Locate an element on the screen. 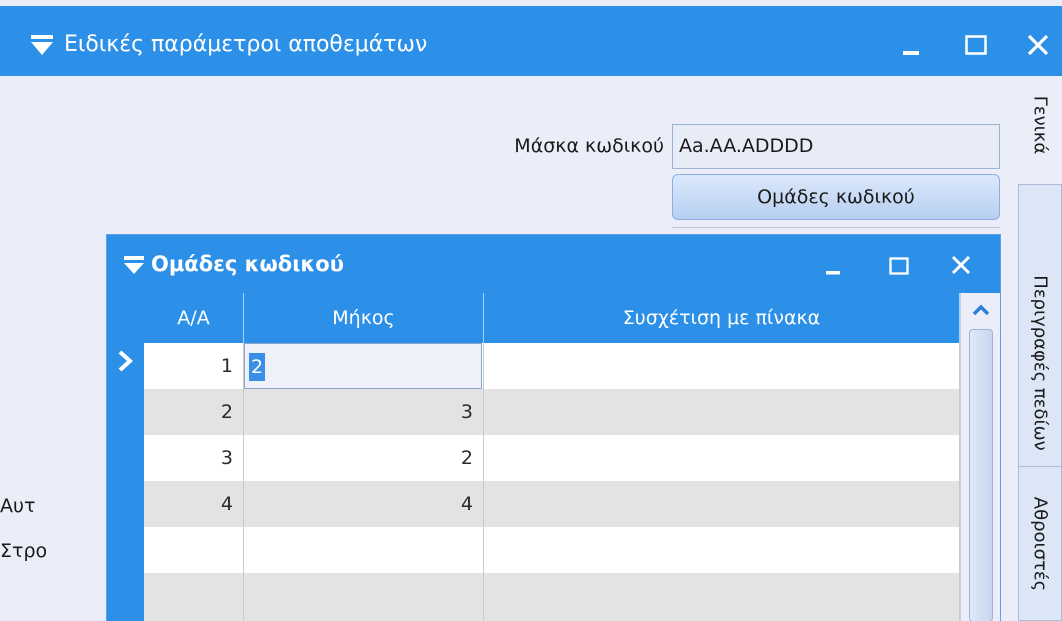 This screenshot has height=621, width=1062. cell-length: 2 is located at coordinates (364, 458).